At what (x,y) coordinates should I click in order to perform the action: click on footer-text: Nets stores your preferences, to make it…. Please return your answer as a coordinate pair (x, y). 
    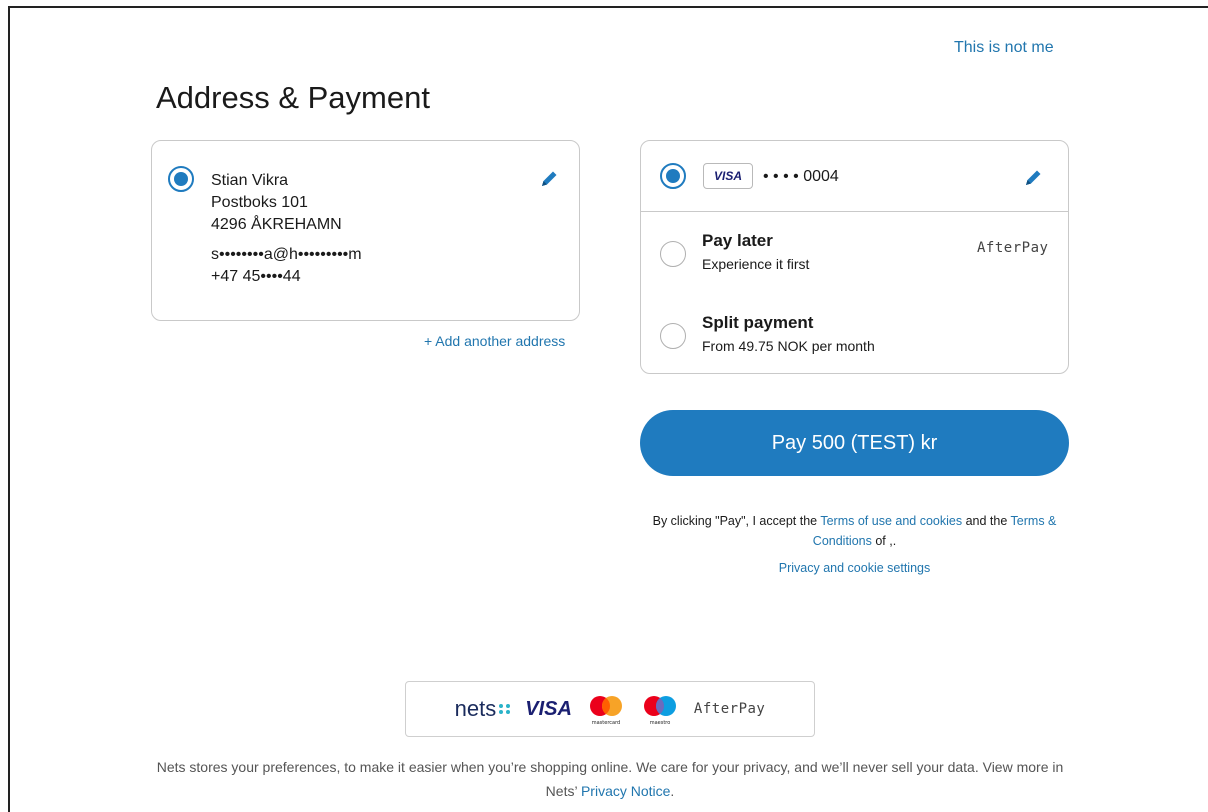
    Looking at the image, I should click on (610, 779).